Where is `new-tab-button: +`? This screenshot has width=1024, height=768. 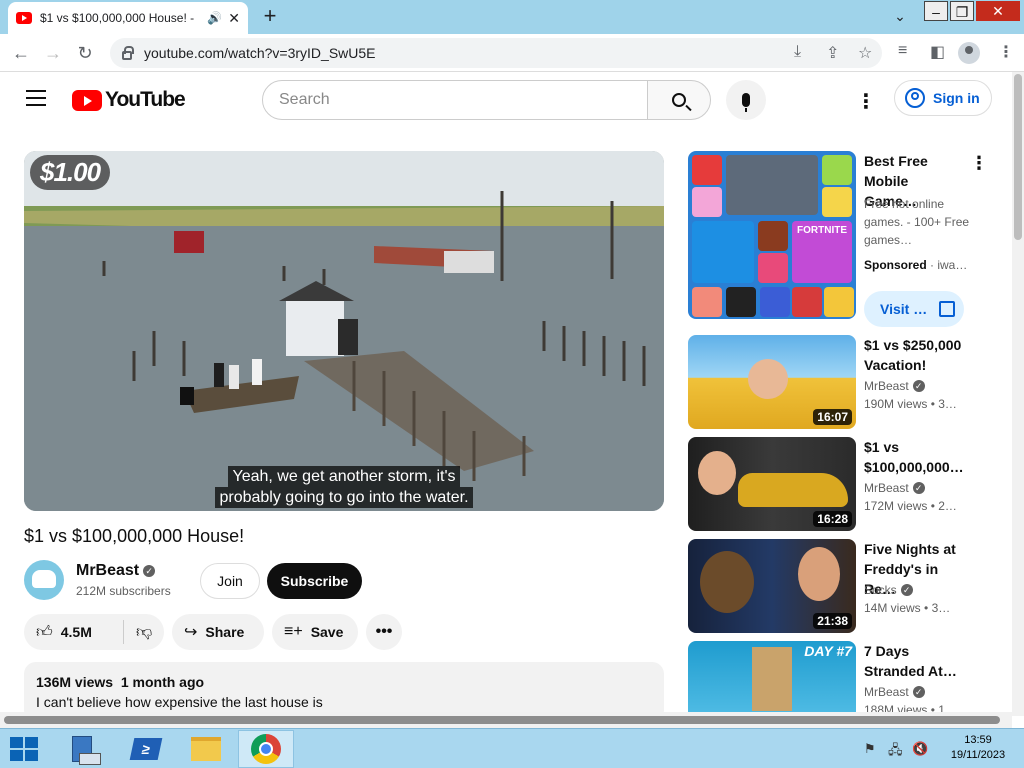
new-tab-button: + is located at coordinates (270, 16).